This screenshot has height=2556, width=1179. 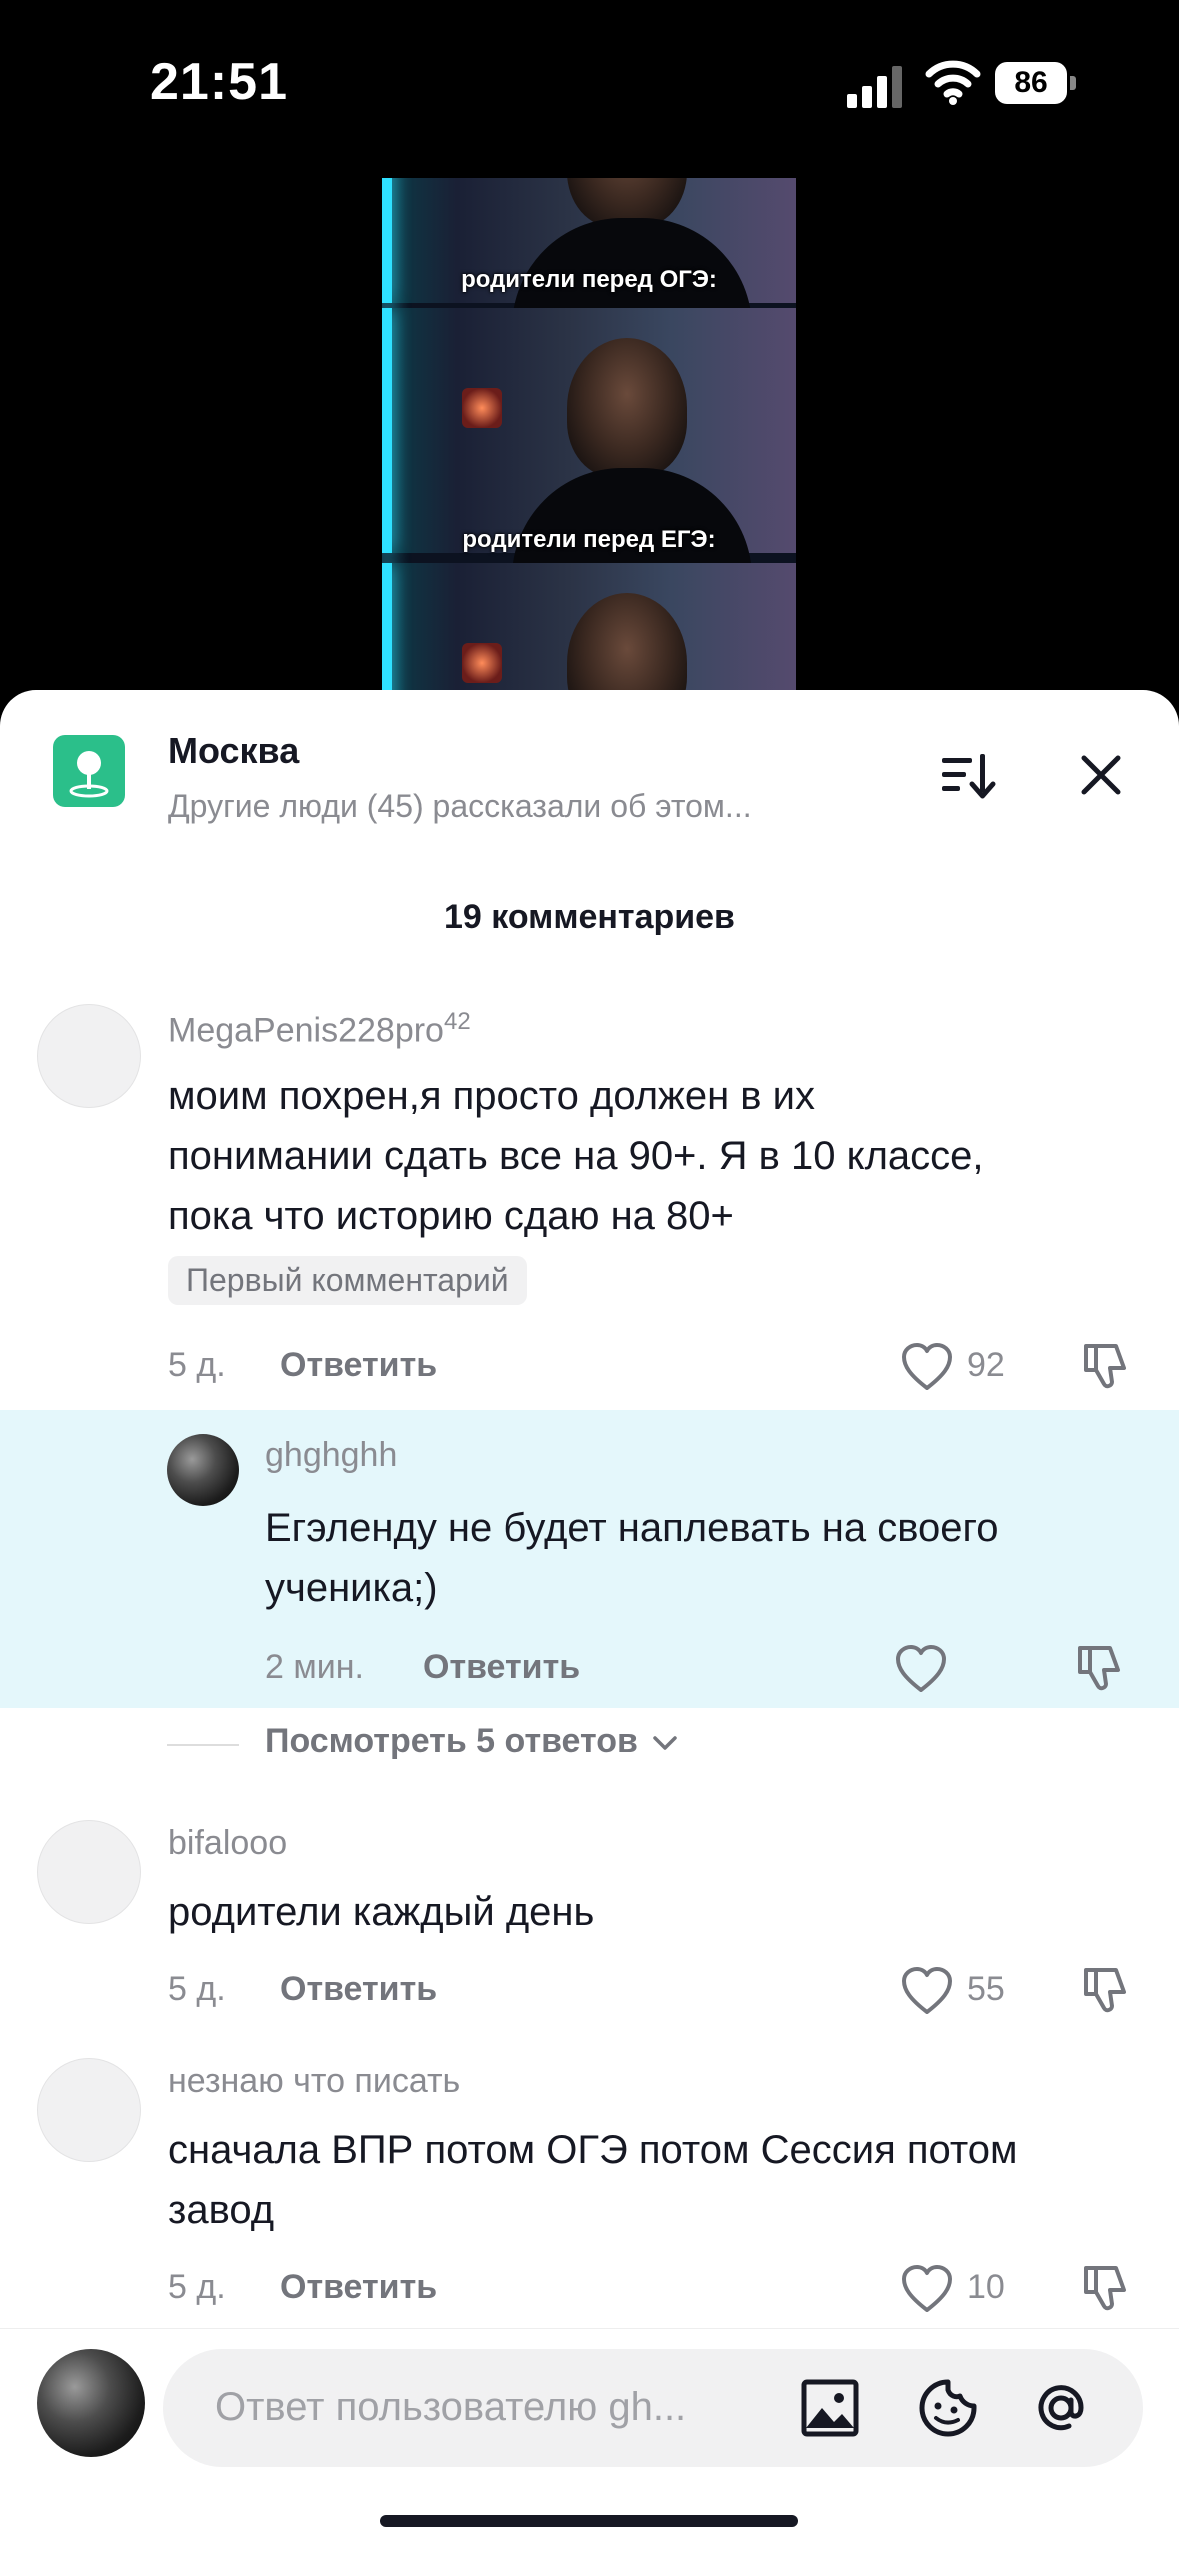 I want to click on close-icon, so click(x=1101, y=775).